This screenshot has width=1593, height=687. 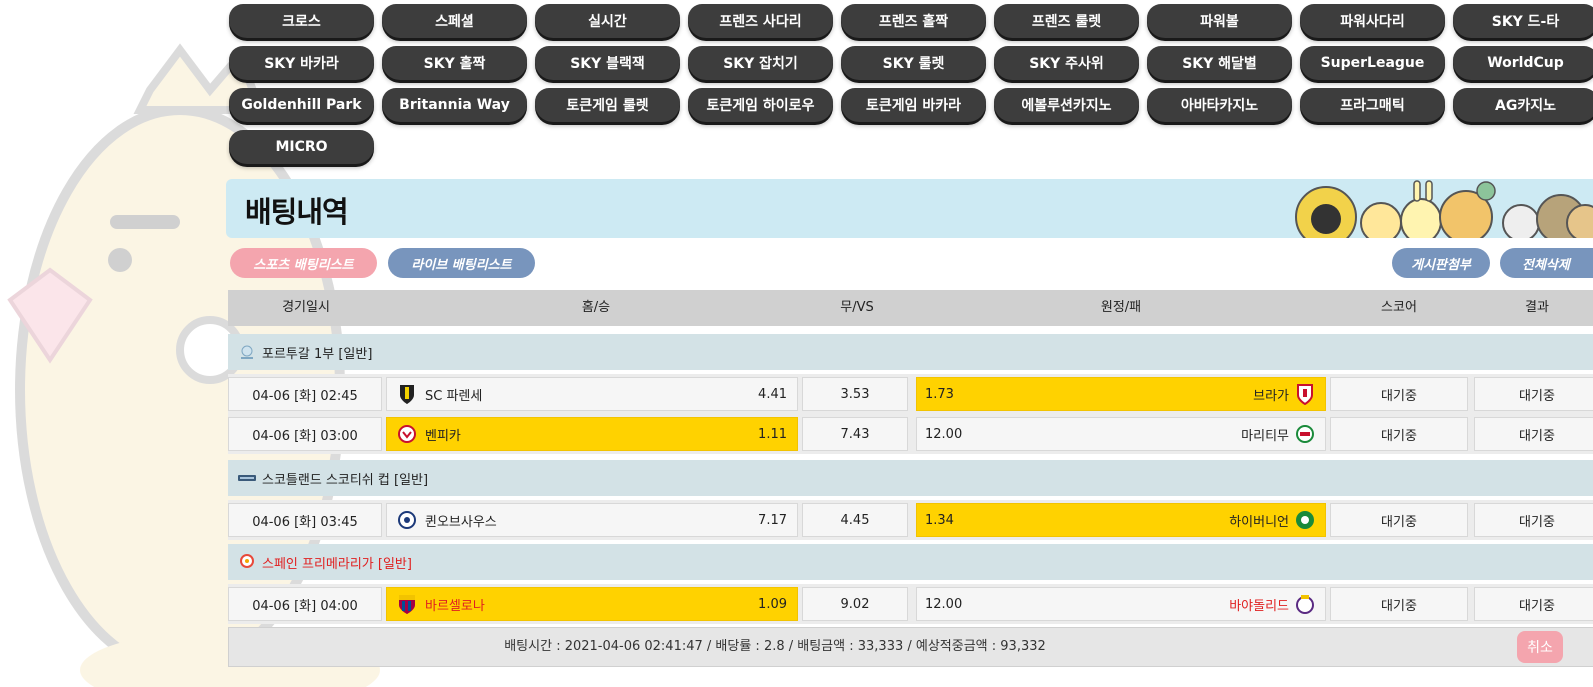 I want to click on header-result: 결과, so click(x=1537, y=307).